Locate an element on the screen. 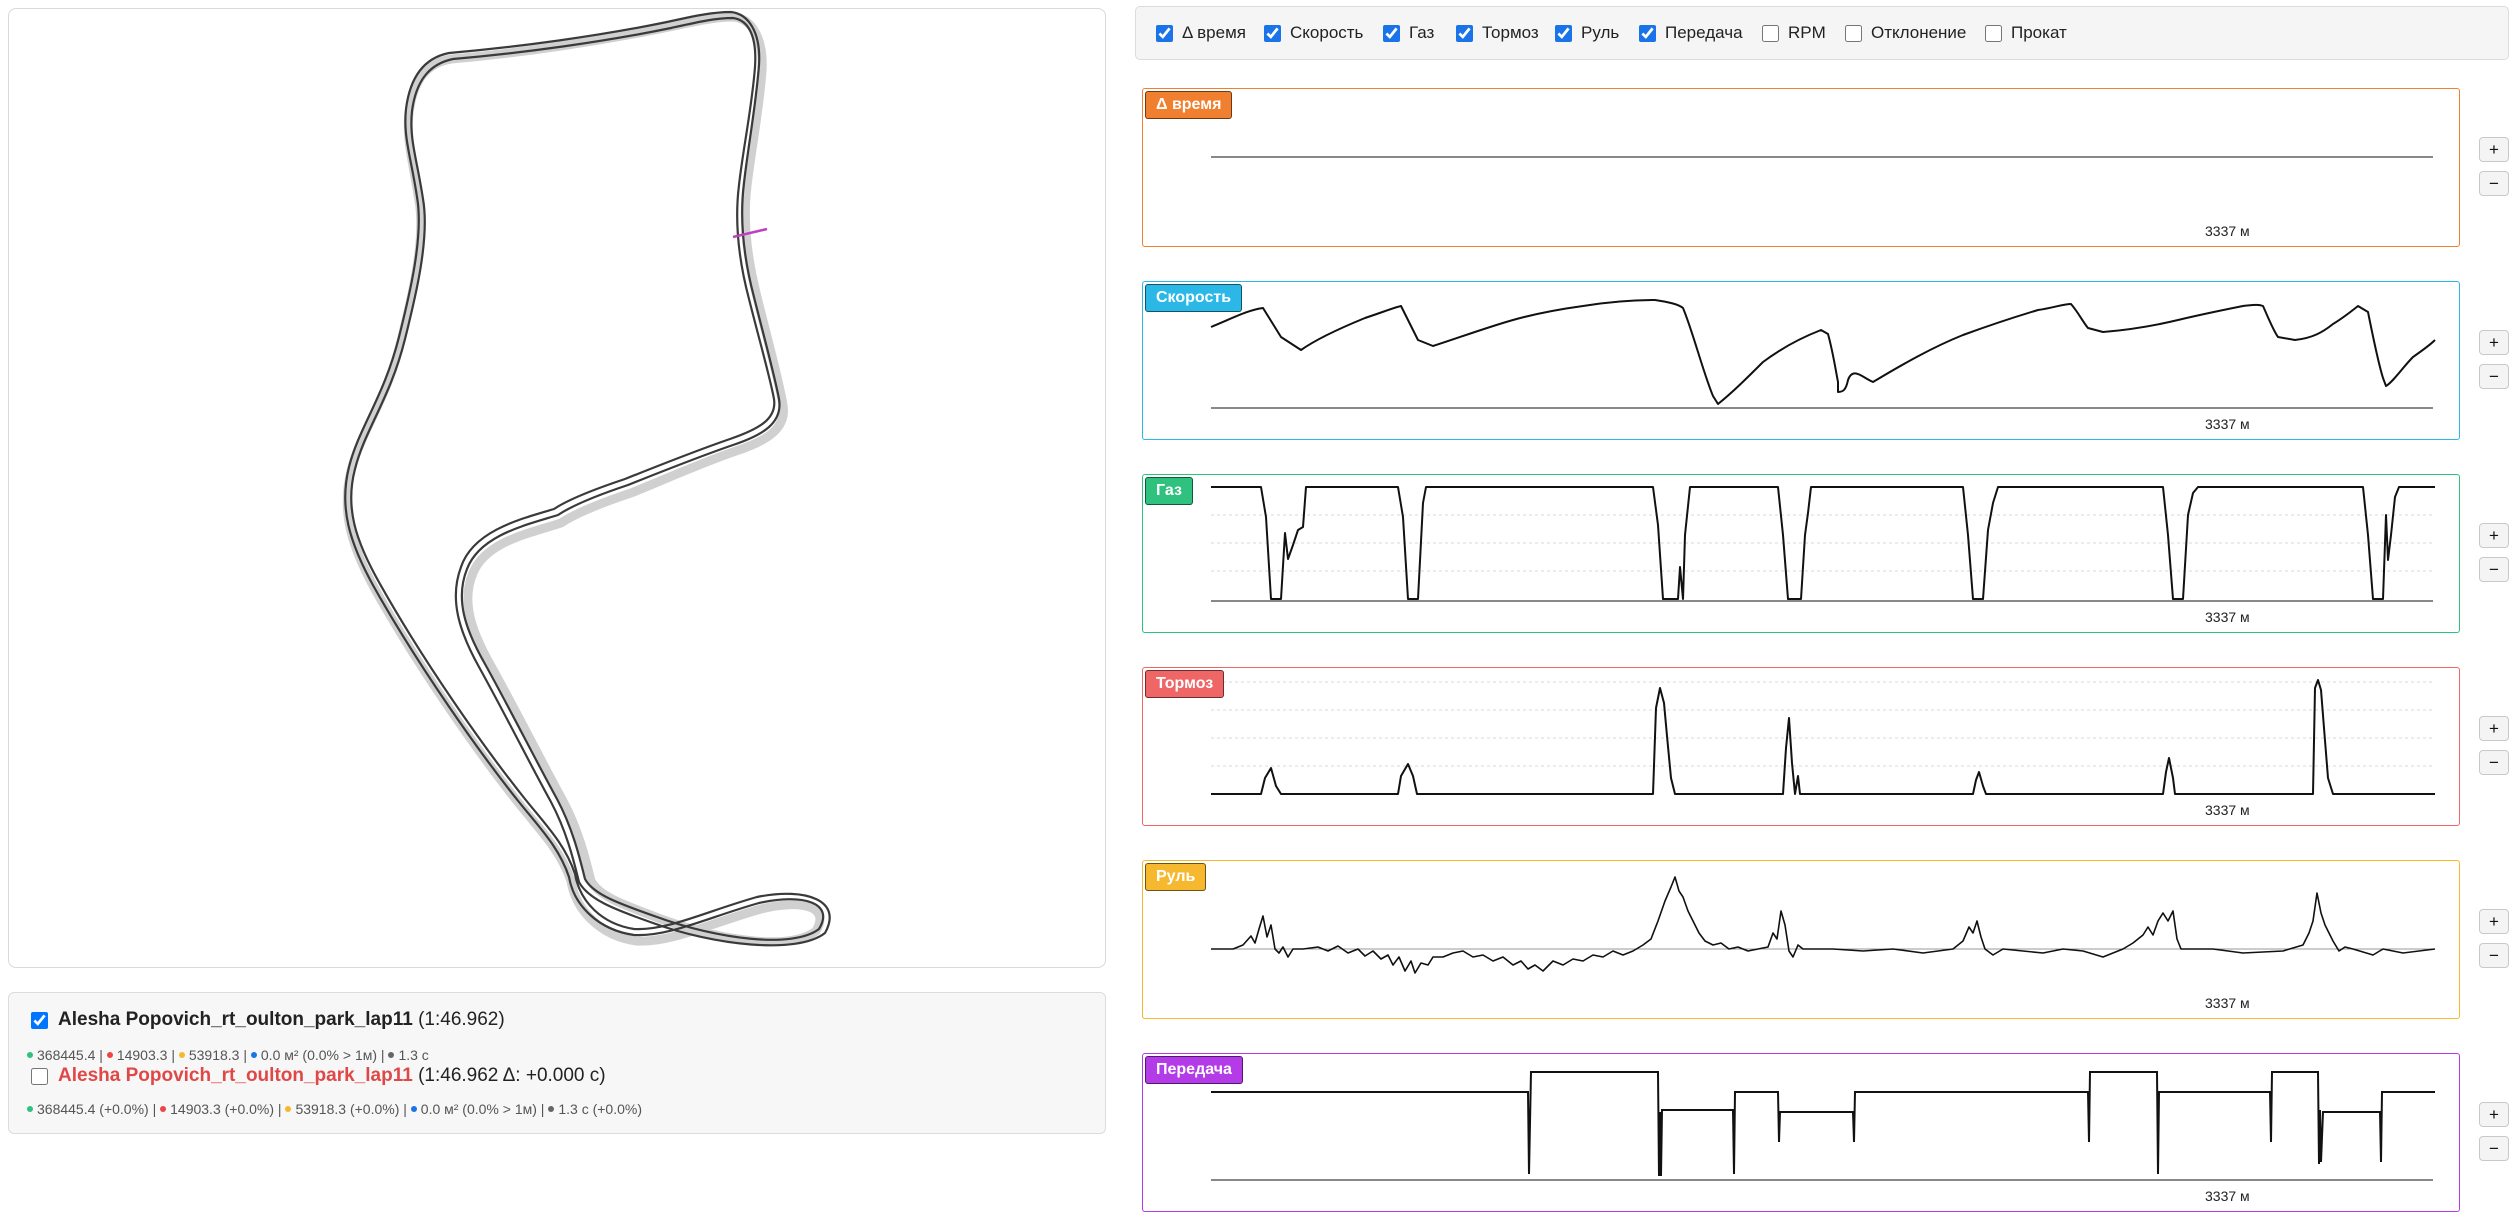 Image resolution: width=2518 pixels, height=1222 pixels. throttle-zoom-in-button: + is located at coordinates (2494, 535).